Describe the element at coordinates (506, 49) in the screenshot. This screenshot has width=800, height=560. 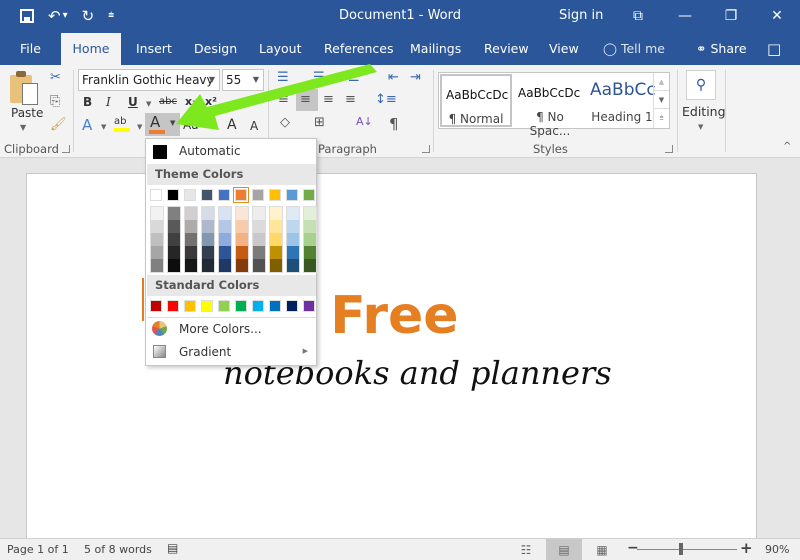
I see `tab-review: Review` at that location.